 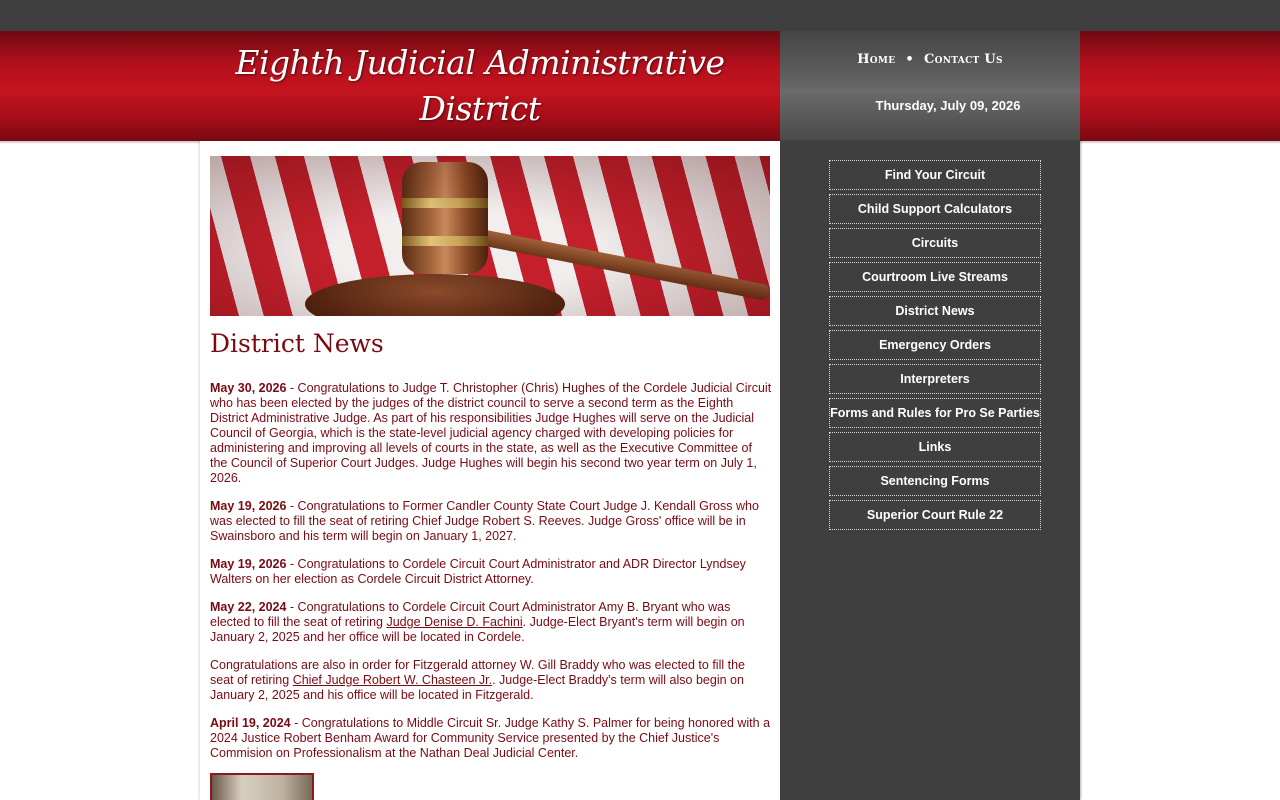 I want to click on sidebar-item-links: Links, so click(x=935, y=447).